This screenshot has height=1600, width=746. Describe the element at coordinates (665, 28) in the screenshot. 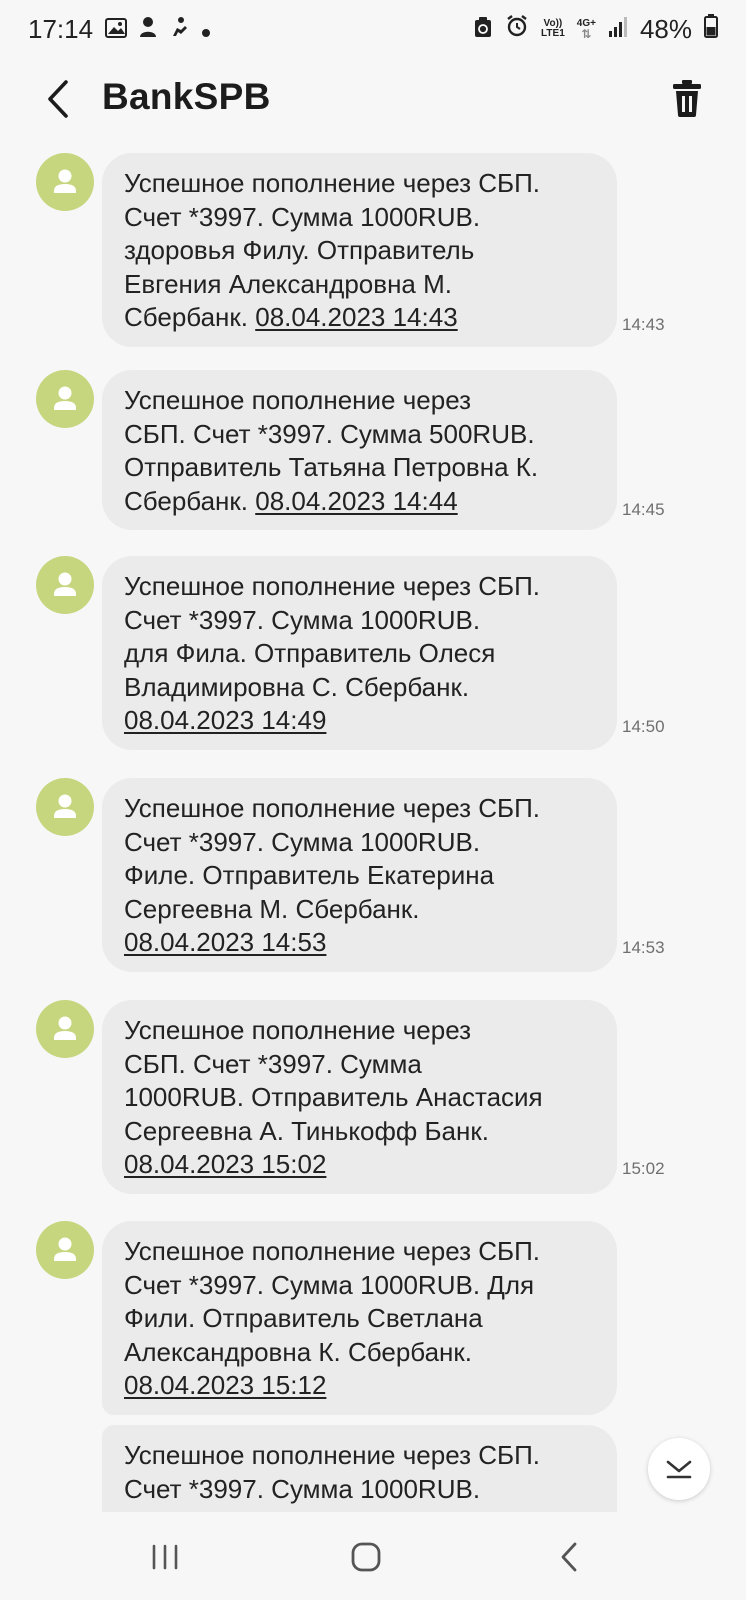

I see `battery-percent: 48%` at that location.